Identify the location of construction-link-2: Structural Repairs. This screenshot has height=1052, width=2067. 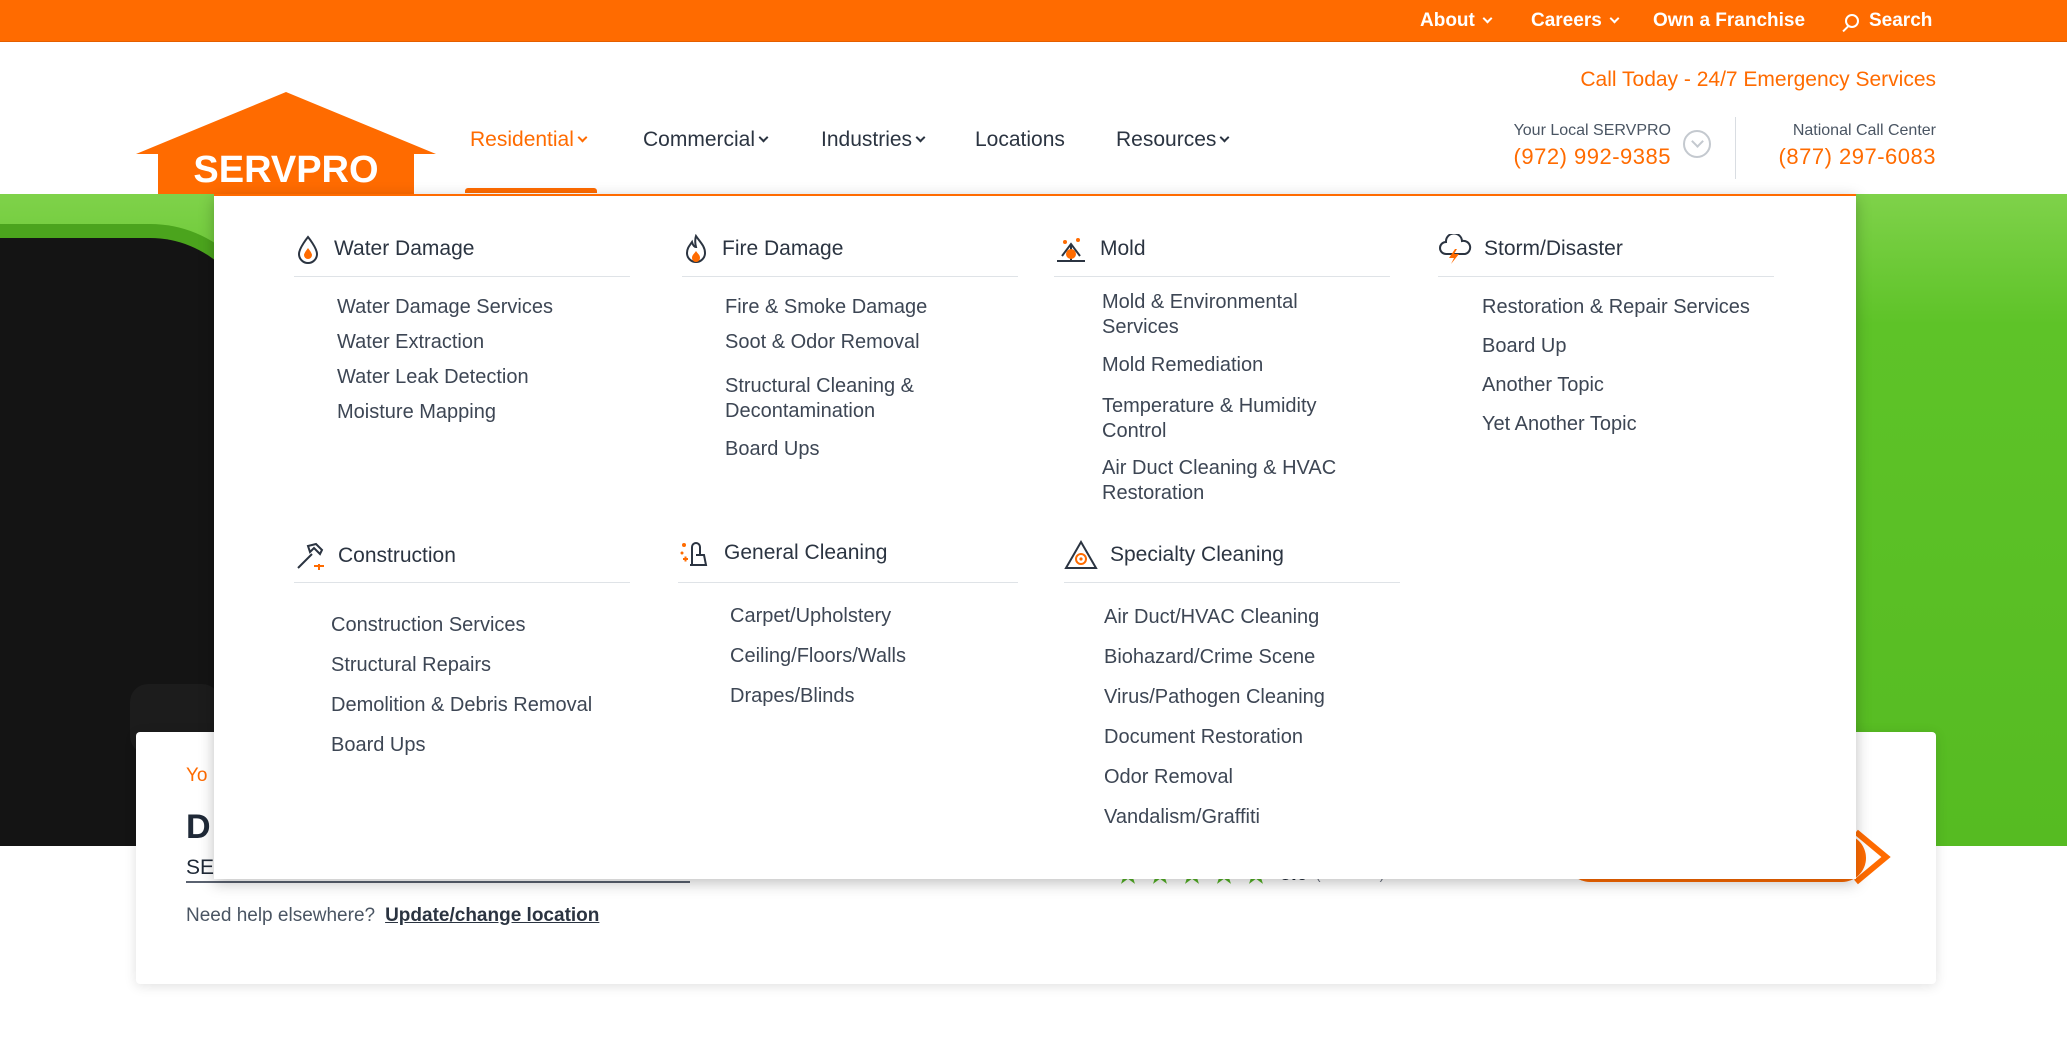
(411, 665).